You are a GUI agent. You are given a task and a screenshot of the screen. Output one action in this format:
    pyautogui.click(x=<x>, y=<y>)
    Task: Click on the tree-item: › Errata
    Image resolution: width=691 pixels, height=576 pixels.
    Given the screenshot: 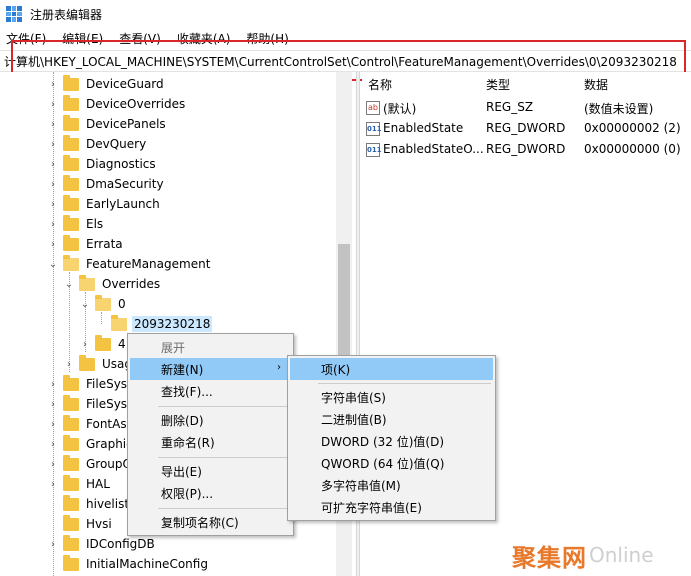 What is the action you would take?
    pyautogui.click(x=86, y=244)
    